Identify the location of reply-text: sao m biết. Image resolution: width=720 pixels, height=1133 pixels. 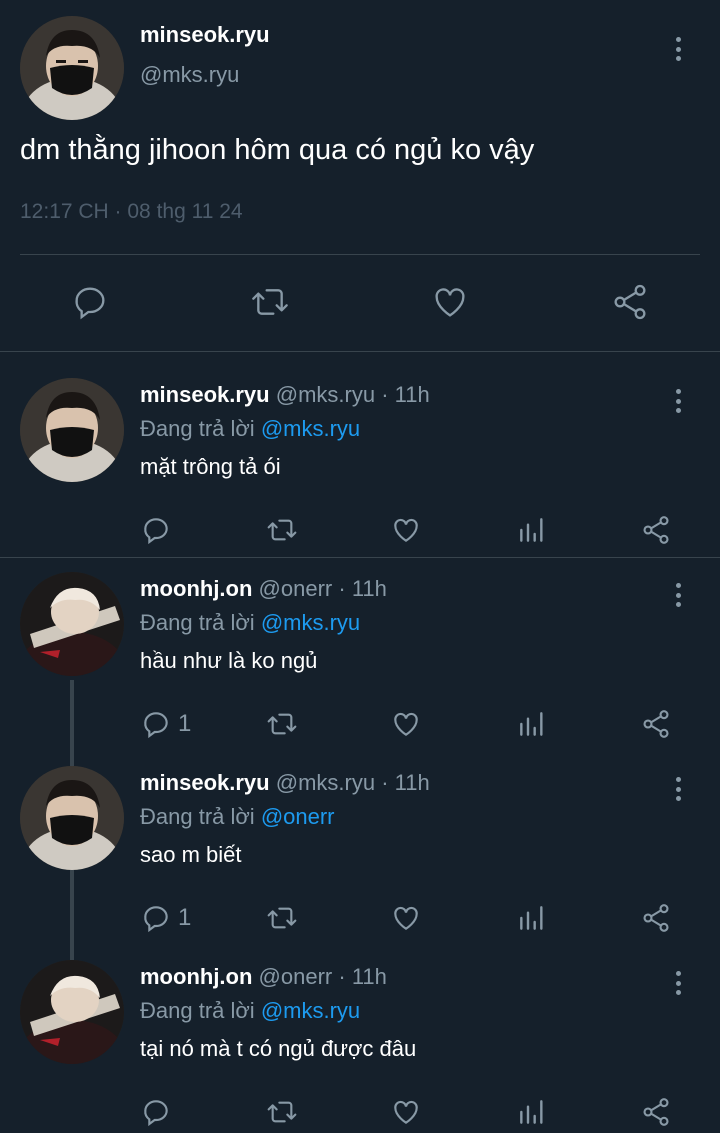
(191, 854).